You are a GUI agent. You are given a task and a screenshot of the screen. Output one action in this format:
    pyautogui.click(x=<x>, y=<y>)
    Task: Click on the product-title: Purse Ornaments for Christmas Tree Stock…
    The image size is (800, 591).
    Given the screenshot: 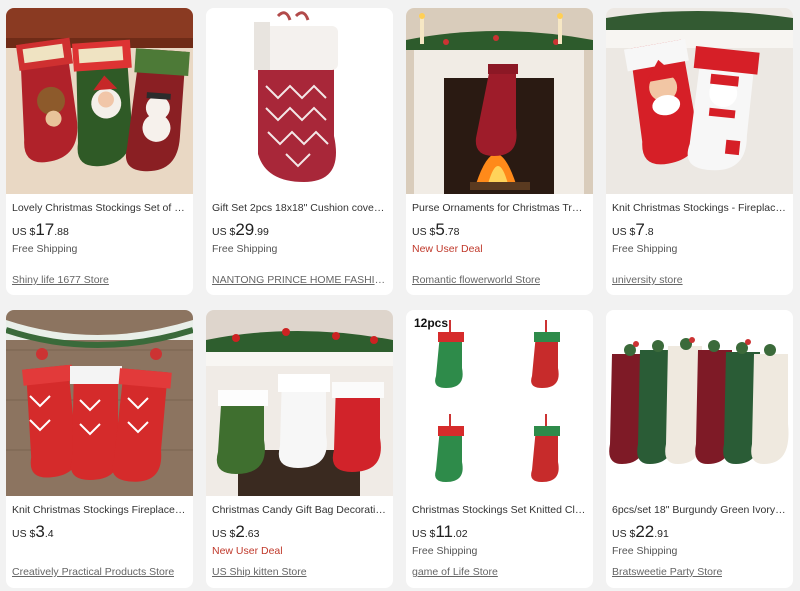 What is the action you would take?
    pyautogui.click(x=499, y=208)
    